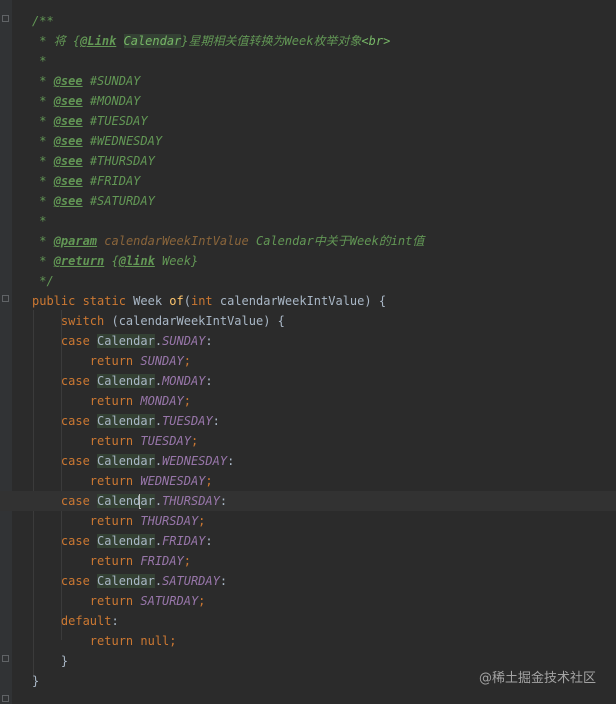 The width and height of the screenshot is (616, 704). Describe the element at coordinates (308, 401) in the screenshot. I see `code-line: return MONDAY;` at that location.